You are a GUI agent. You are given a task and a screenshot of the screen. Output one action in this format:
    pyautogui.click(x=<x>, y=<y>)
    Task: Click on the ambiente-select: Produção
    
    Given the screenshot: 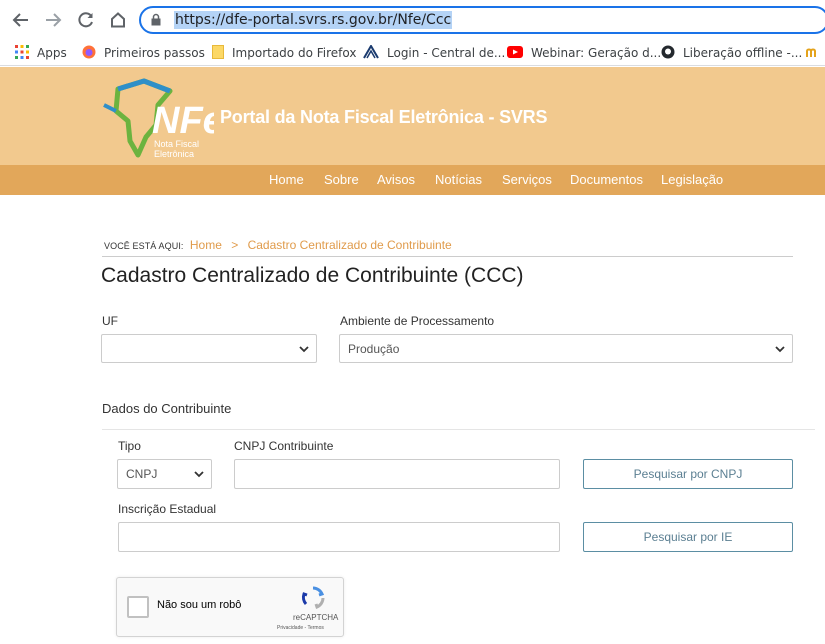 What is the action you would take?
    pyautogui.click(x=566, y=348)
    